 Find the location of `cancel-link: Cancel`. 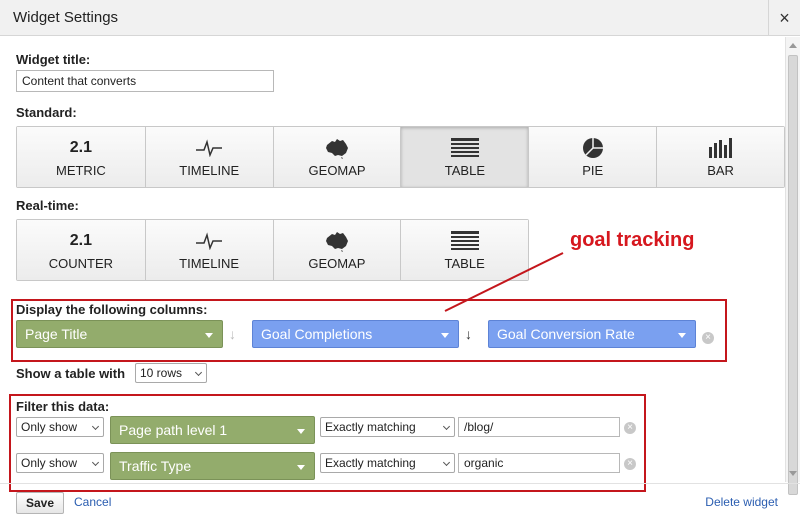

cancel-link: Cancel is located at coordinates (92, 502).